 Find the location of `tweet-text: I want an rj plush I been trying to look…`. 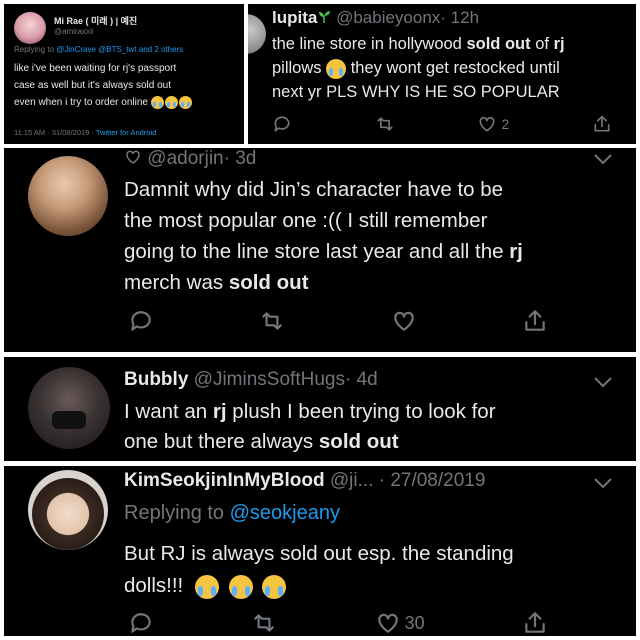

tweet-text: I want an rj plush I been trying to look… is located at coordinates (310, 426).